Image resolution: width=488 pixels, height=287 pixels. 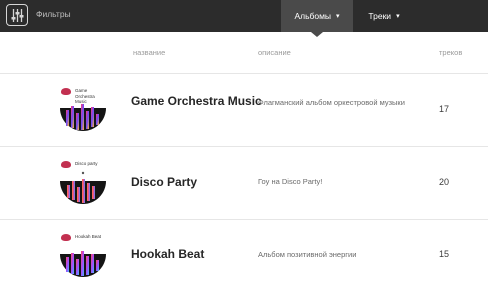 What do you see at coordinates (83, 186) in the screenshot?
I see `album-cover-image: Disco party` at bounding box center [83, 186].